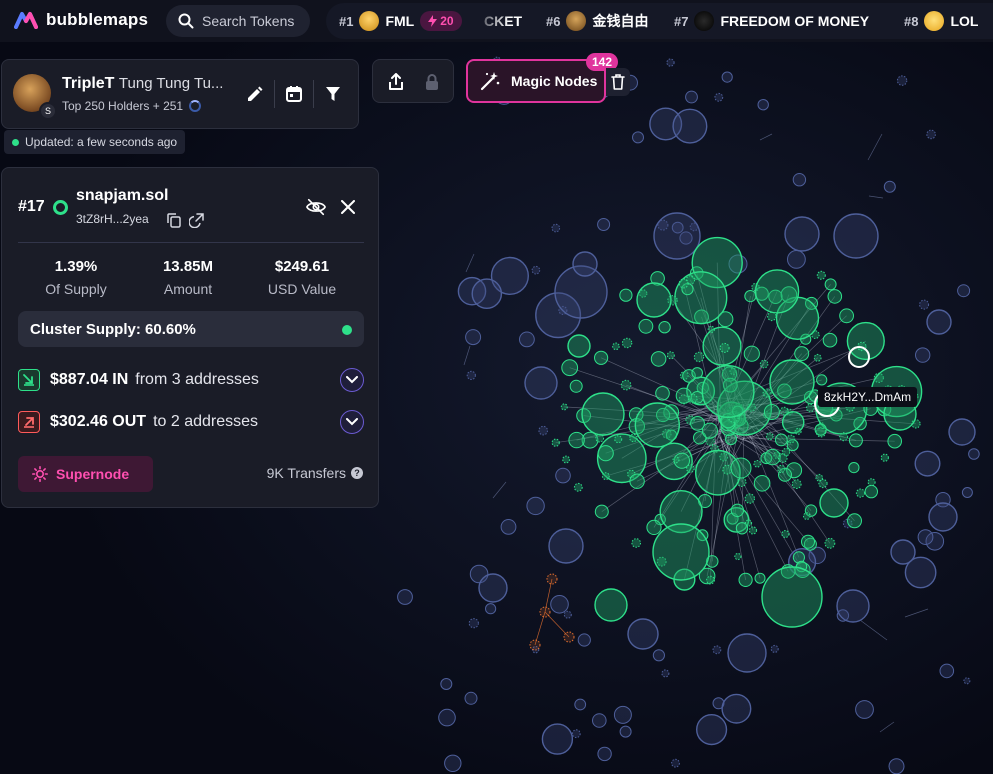 The width and height of the screenshot is (993, 774). Describe the element at coordinates (396, 82) in the screenshot. I see `share-button` at that location.